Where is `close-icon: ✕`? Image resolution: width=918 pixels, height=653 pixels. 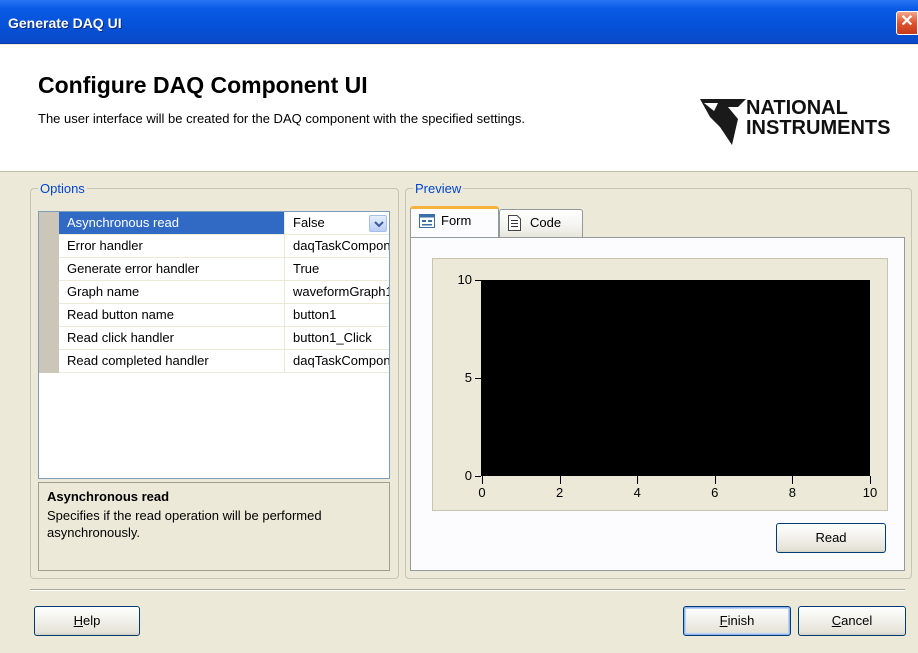 close-icon: ✕ is located at coordinates (907, 21).